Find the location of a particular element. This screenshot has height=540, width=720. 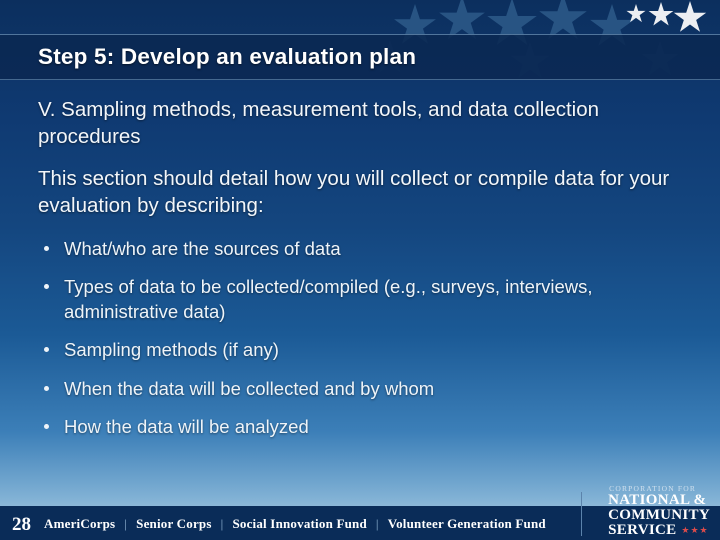

list-item: How the data will be analyzed is located at coordinates (361, 427).